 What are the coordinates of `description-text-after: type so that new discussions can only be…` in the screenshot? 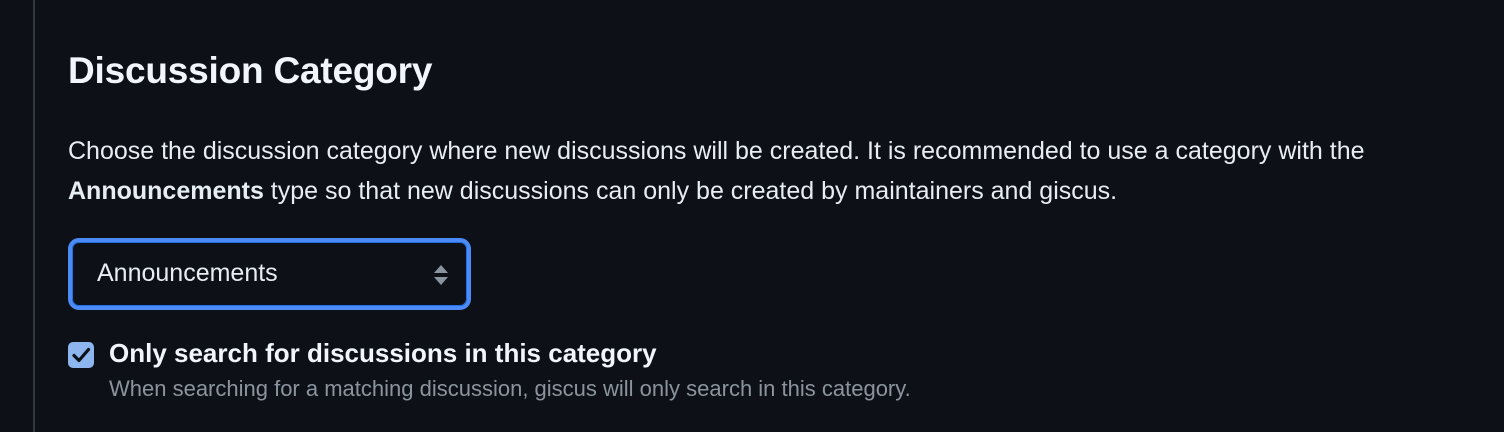 It's located at (690, 191).